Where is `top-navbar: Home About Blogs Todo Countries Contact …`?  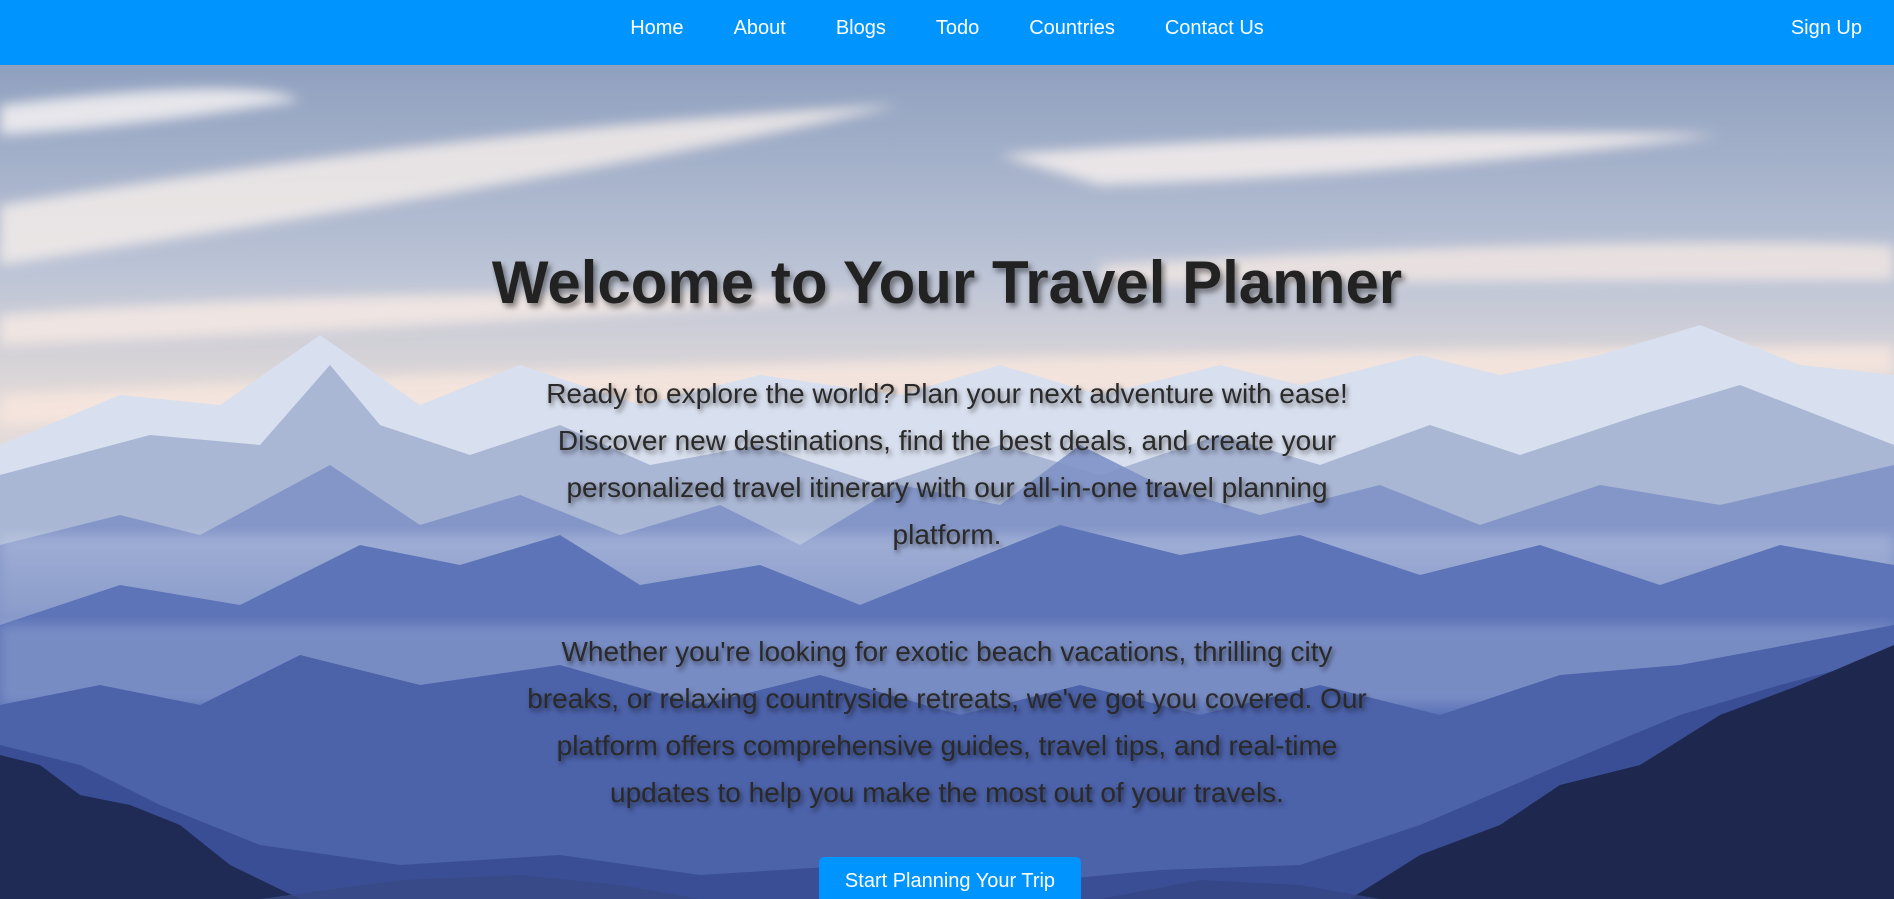 top-navbar: Home About Blogs Todo Countries Contact … is located at coordinates (947, 32).